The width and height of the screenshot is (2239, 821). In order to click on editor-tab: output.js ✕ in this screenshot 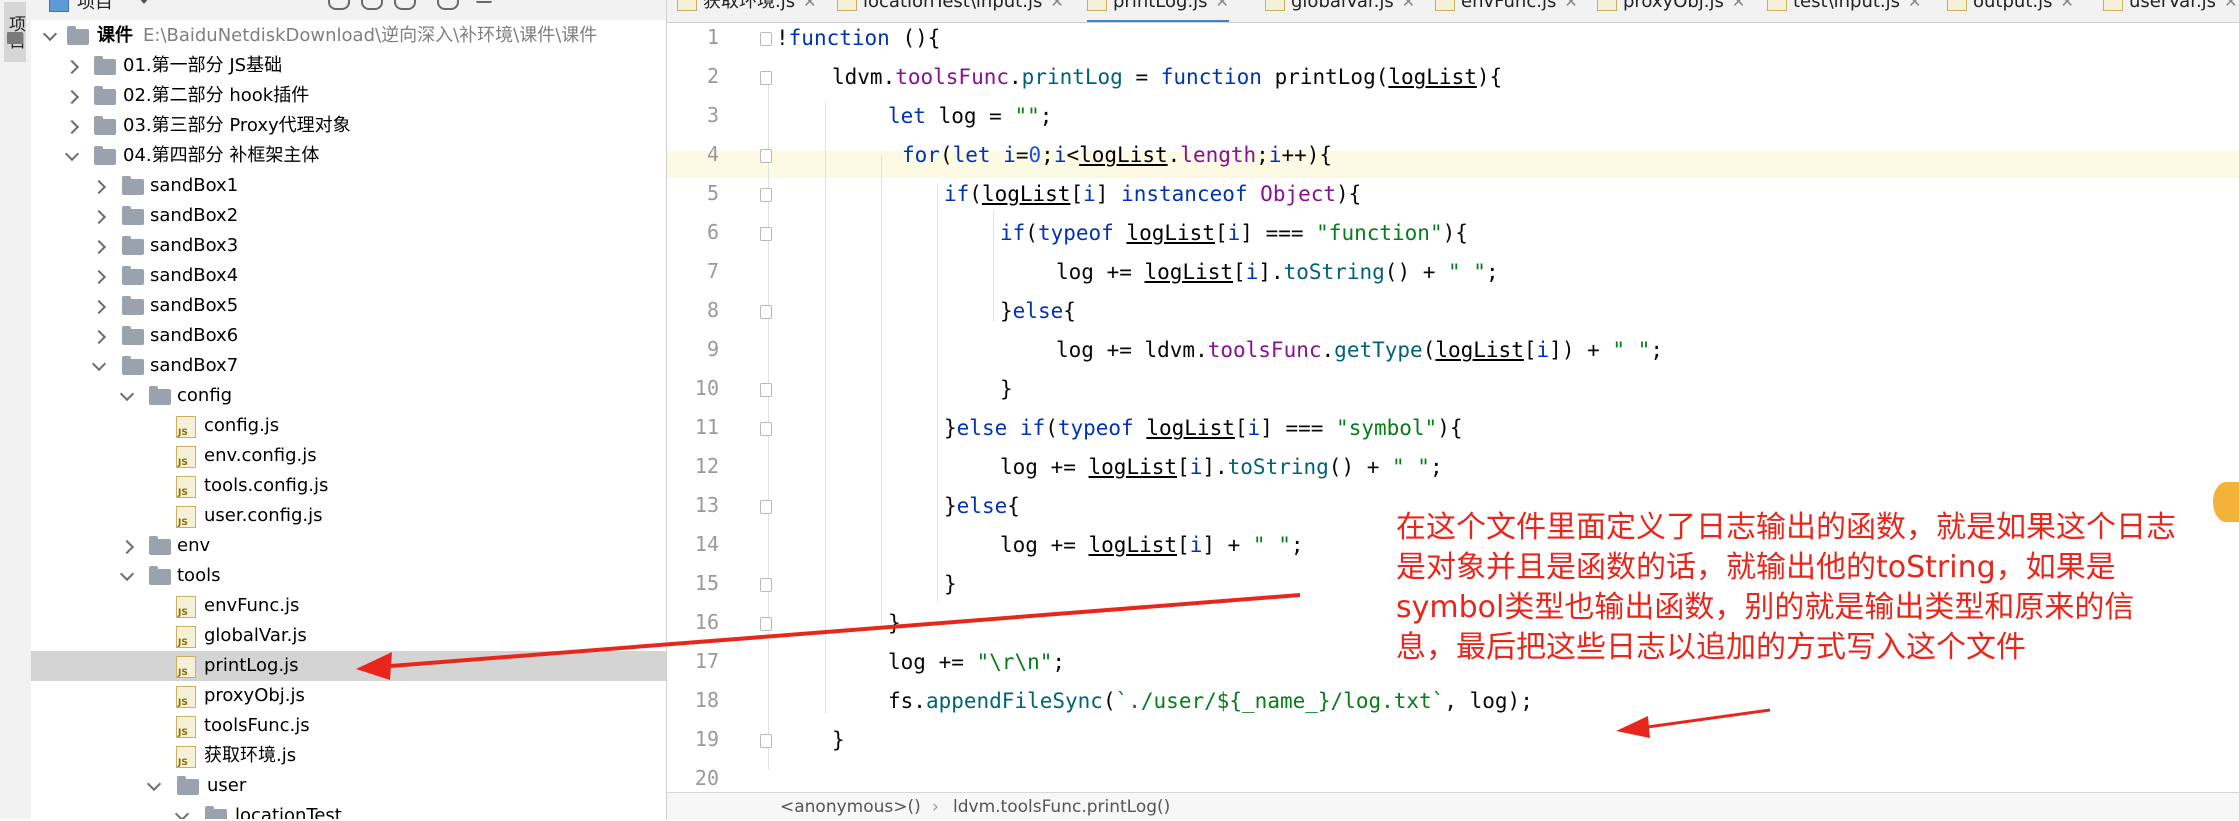, I will do `click(2010, 10)`.